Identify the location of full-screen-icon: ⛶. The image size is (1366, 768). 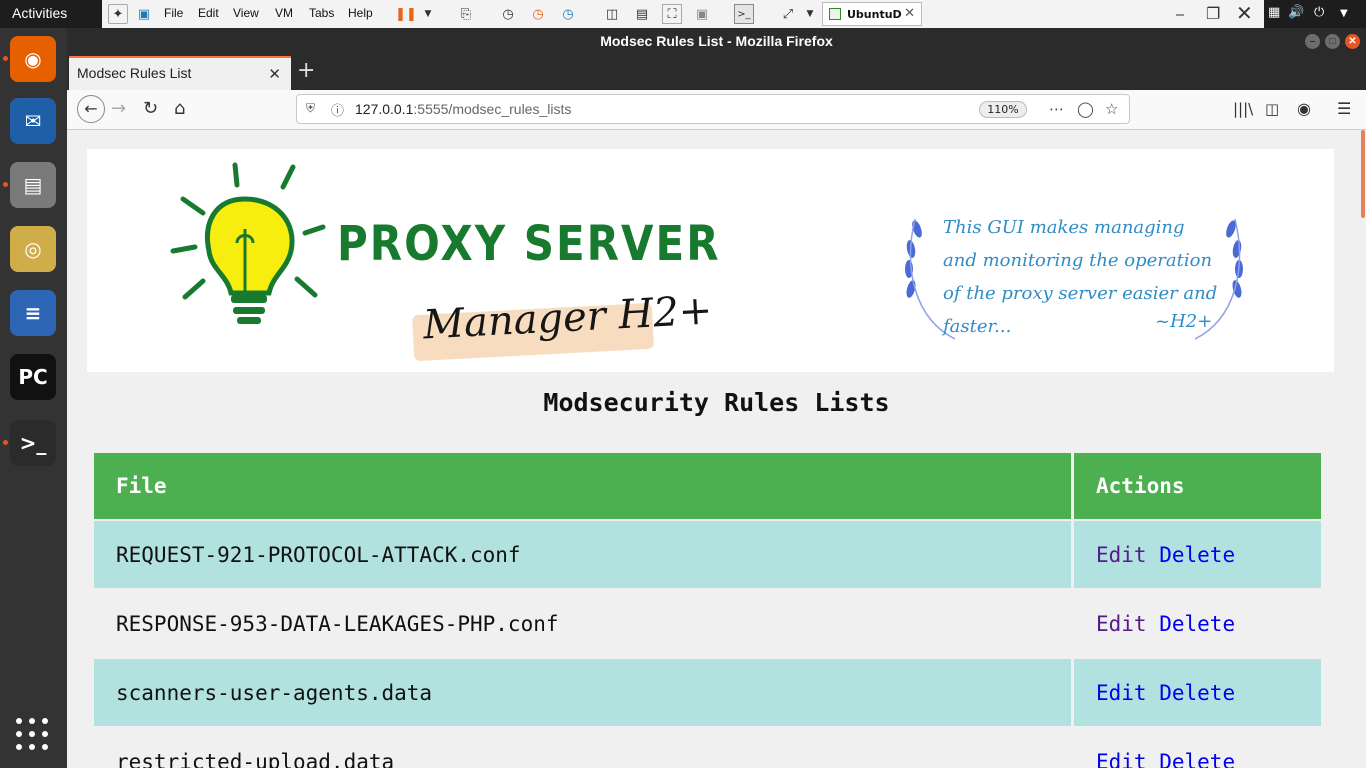
(672, 14).